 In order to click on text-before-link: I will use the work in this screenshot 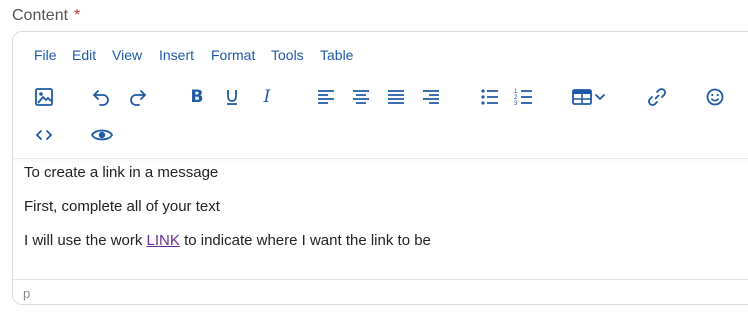, I will do `click(85, 240)`.